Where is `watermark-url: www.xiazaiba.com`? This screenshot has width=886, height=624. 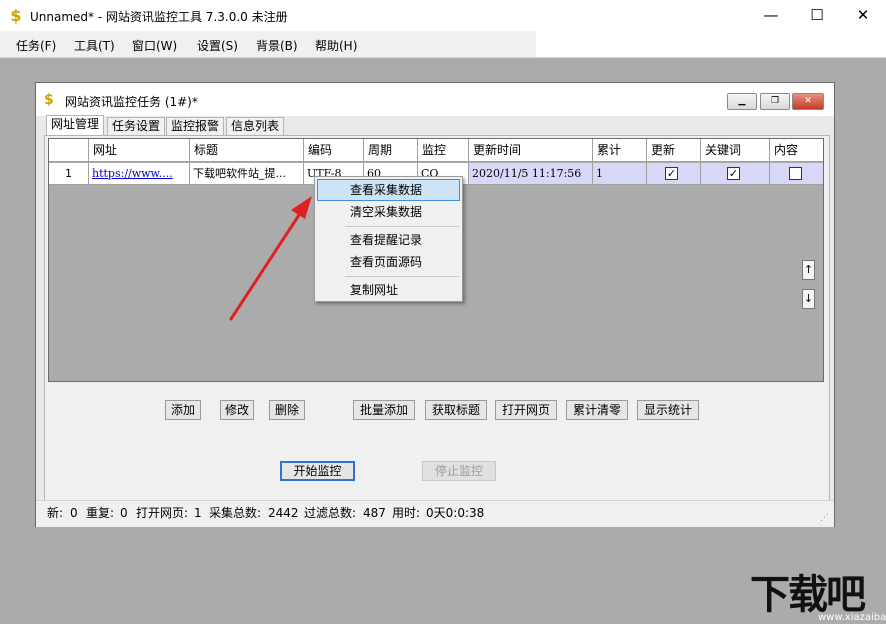
watermark-url: www.xiazaiba.com is located at coordinates (852, 617).